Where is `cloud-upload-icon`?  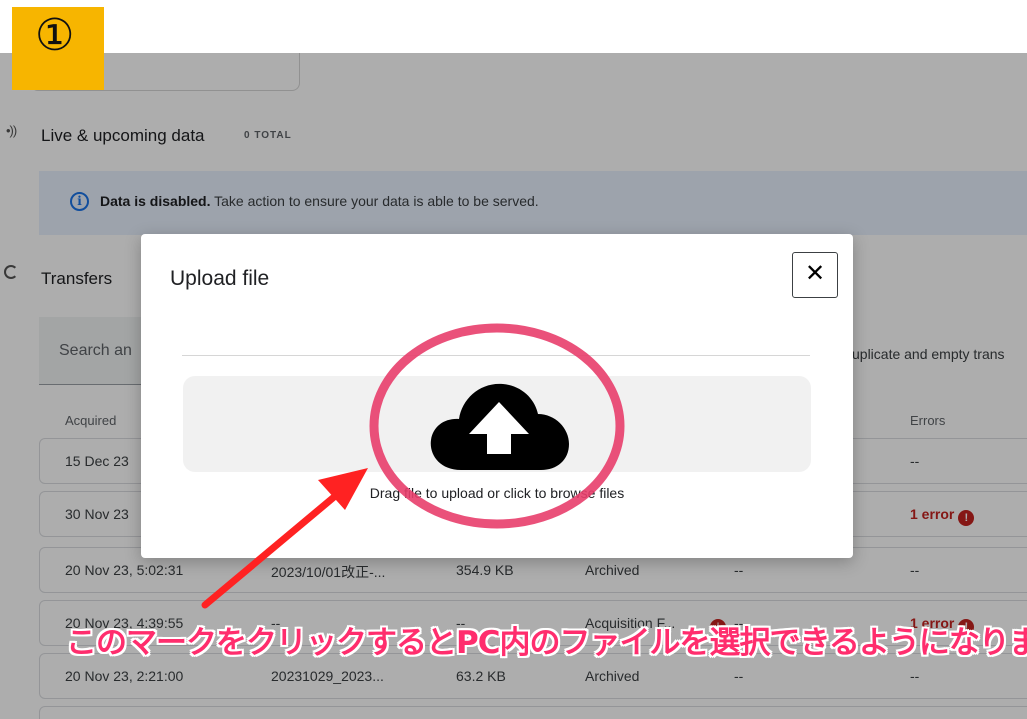
cloud-upload-icon is located at coordinates (499, 424).